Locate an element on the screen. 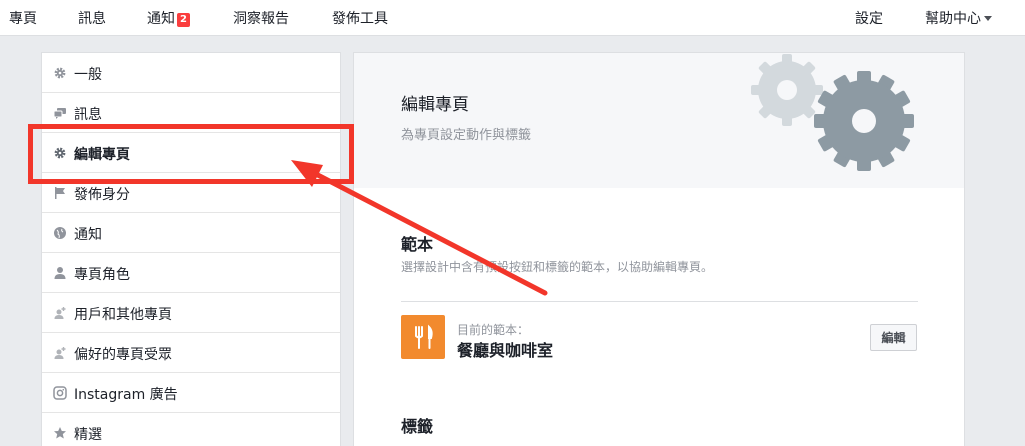 This screenshot has width=1025, height=446. nav-tab-page: 專頁 is located at coordinates (23, 18).